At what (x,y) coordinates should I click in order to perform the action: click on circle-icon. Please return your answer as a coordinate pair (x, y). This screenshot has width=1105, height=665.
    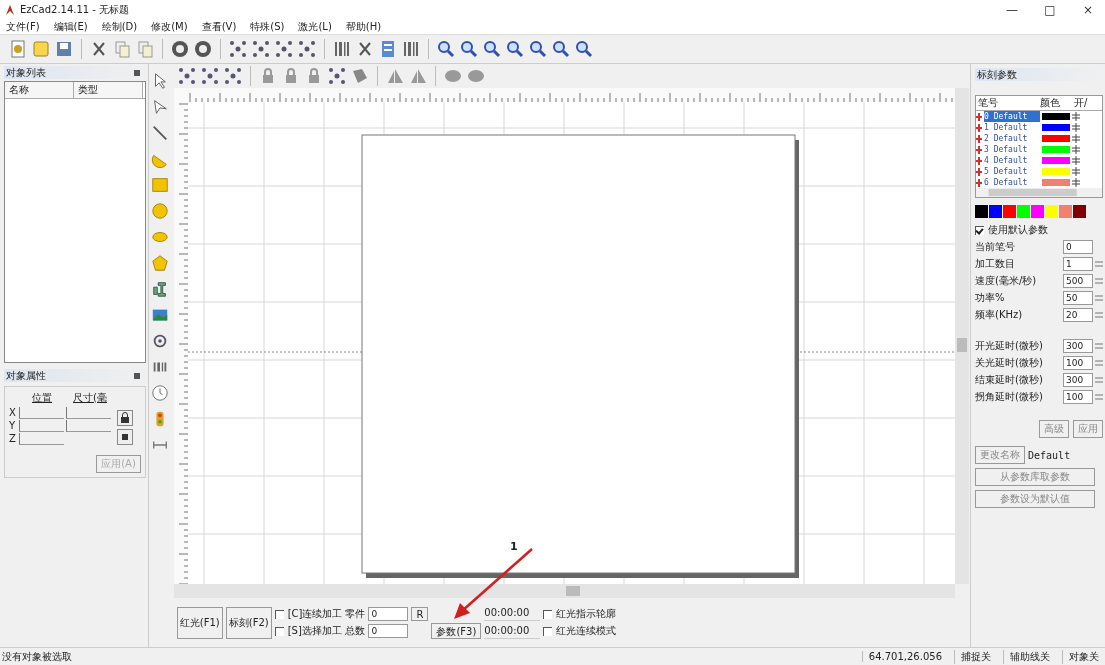
    Looking at the image, I should click on (159, 211).